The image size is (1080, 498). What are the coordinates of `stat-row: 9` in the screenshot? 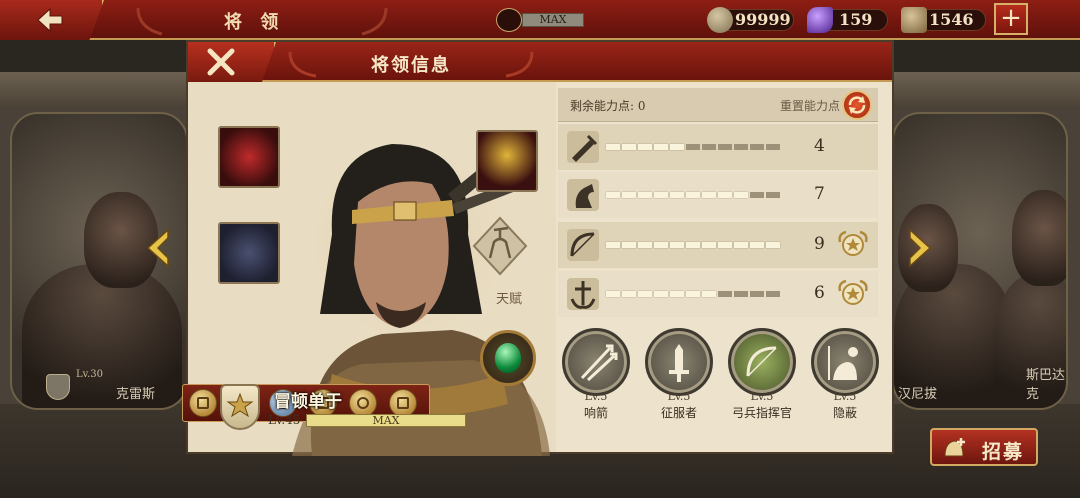 It's located at (718, 245).